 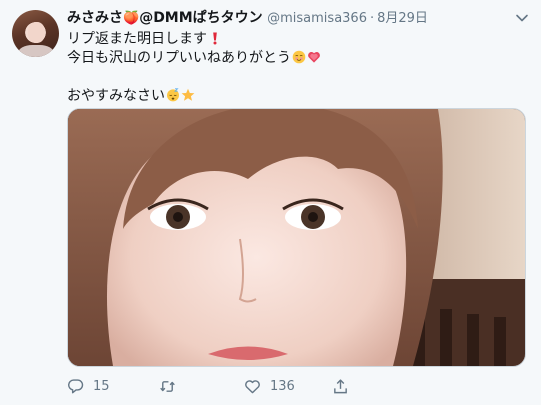 I want to click on retweet-button, so click(x=172, y=386).